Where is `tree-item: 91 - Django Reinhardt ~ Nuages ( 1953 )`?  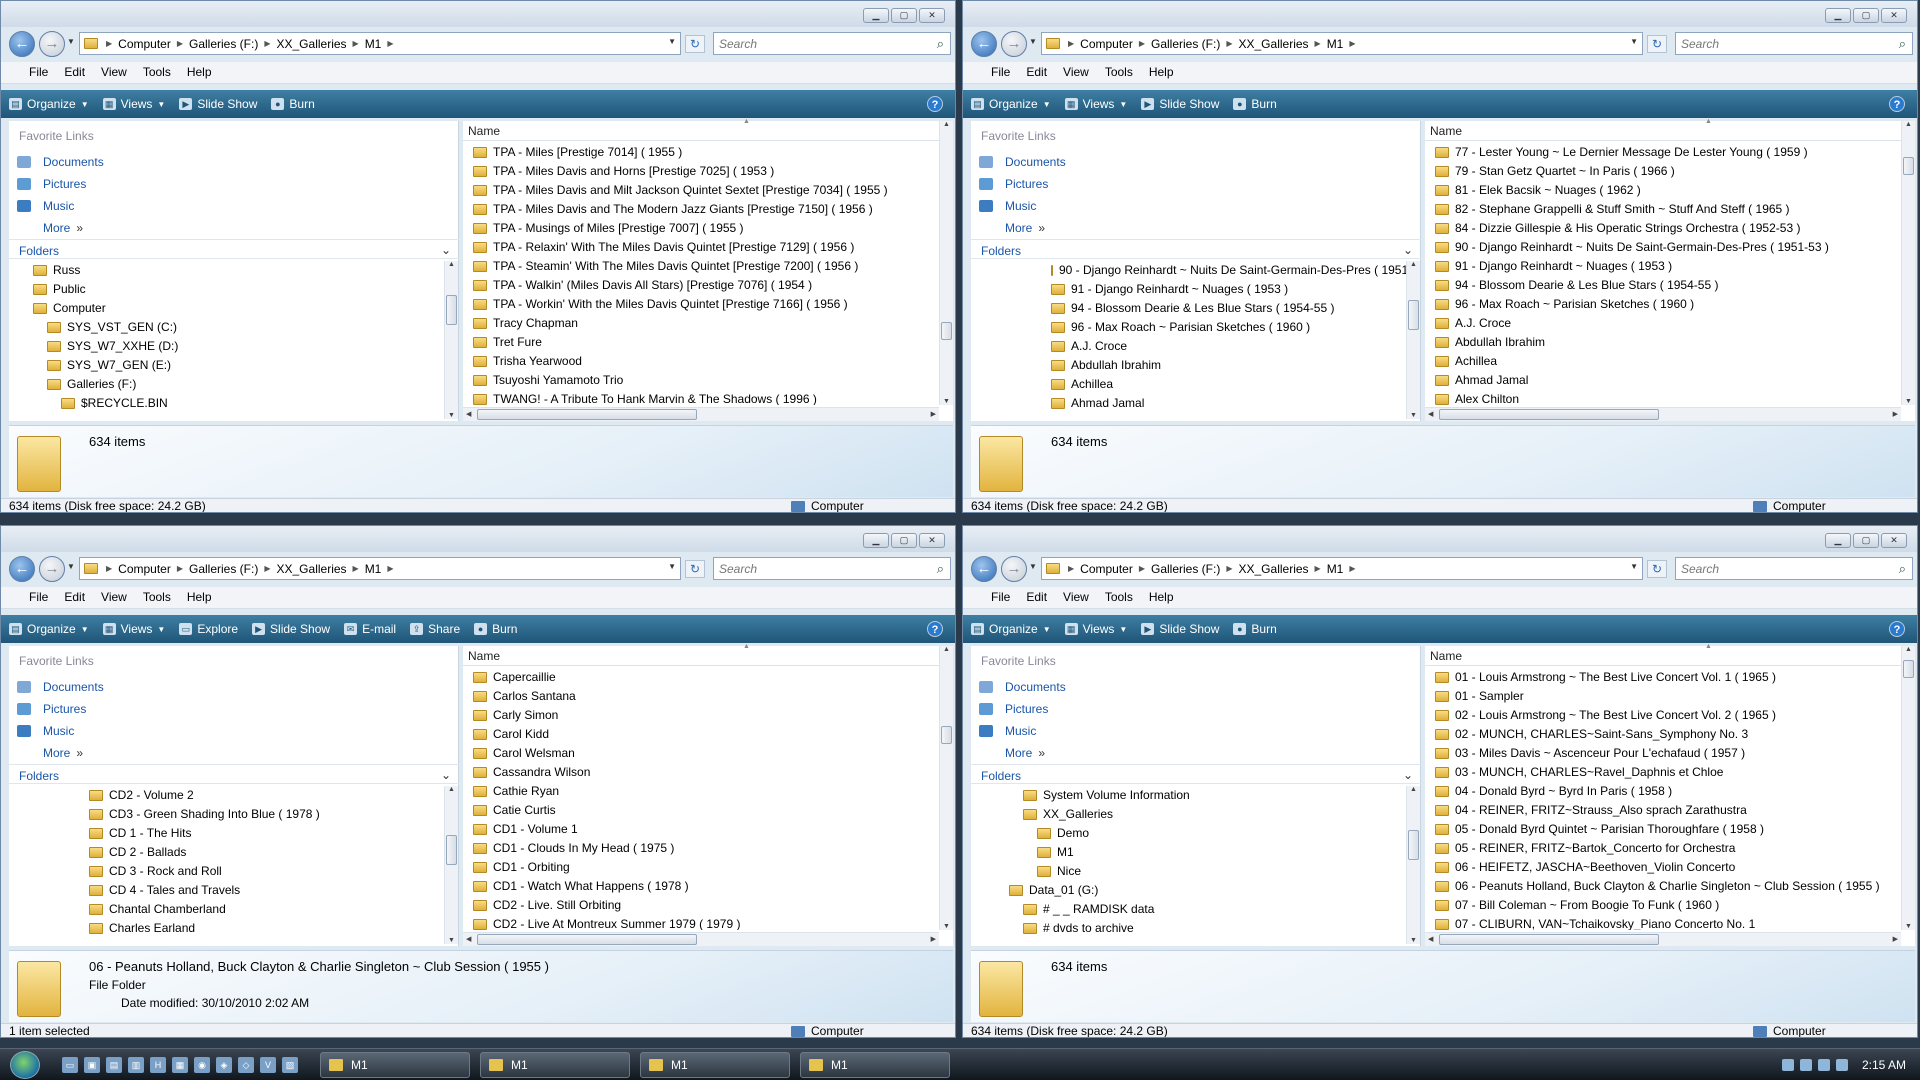
tree-item: 91 - Django Reinhardt ~ Nuages ( 1953 ) is located at coordinates (1189, 289).